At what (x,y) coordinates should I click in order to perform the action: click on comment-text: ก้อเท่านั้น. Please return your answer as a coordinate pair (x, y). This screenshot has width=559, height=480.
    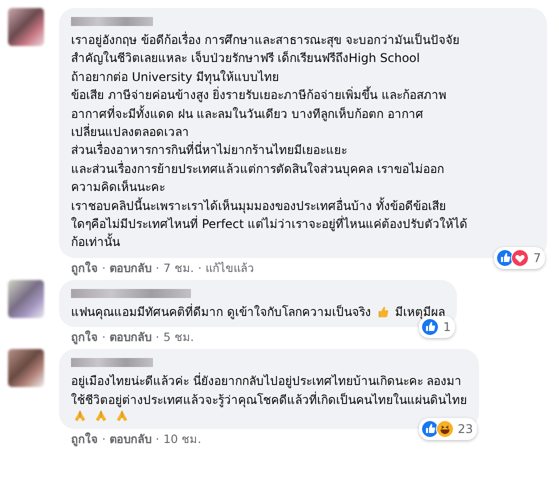
    Looking at the image, I should click on (96, 242).